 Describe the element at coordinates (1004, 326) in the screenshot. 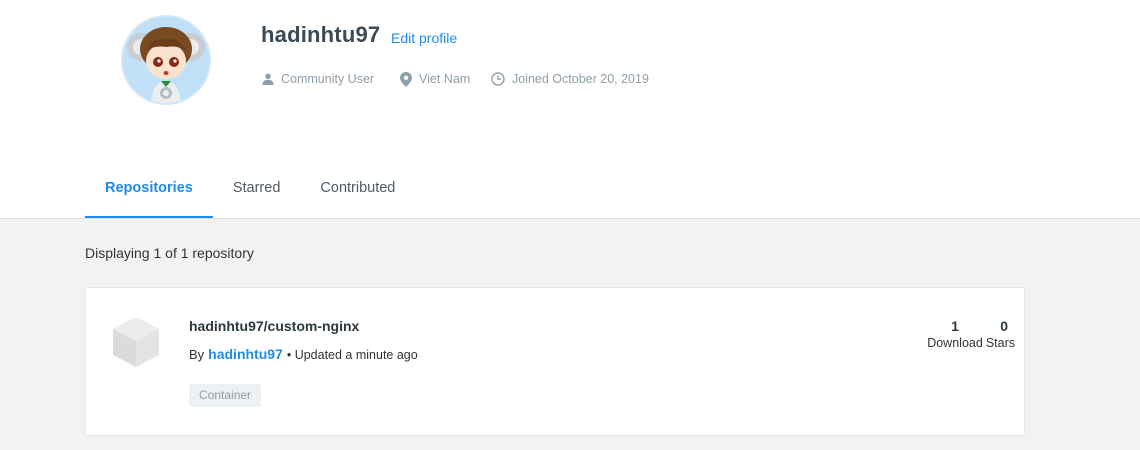

I see `stars-count: 0` at that location.